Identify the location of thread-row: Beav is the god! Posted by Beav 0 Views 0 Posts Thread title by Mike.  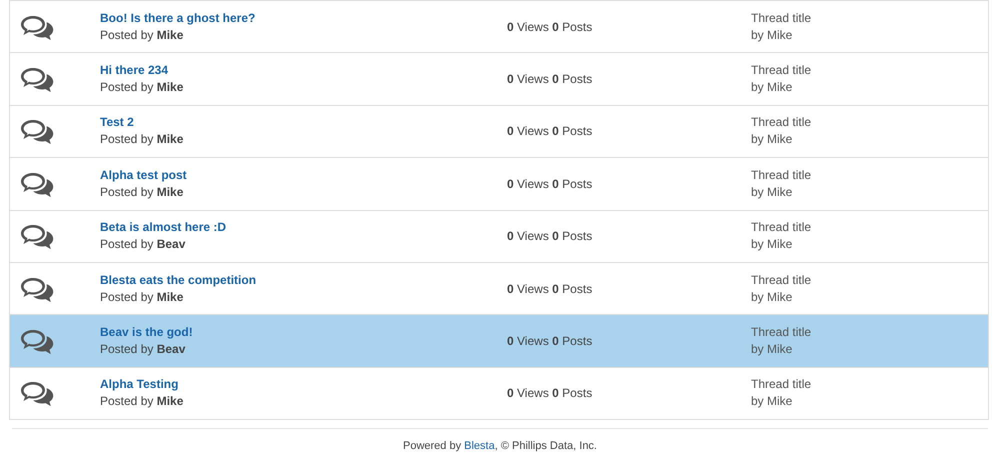
(499, 340).